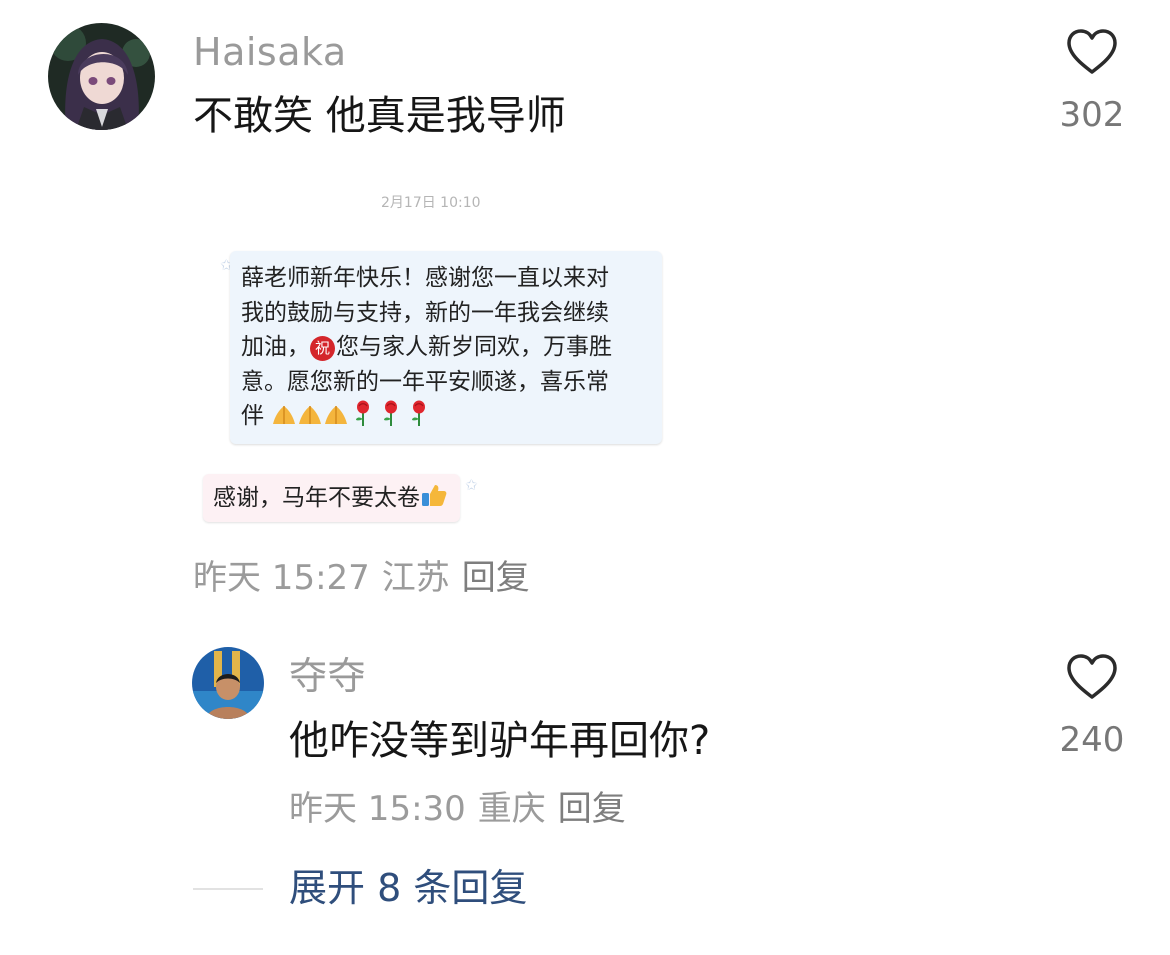 Image resolution: width=1170 pixels, height=955 pixels. Describe the element at coordinates (316, 498) in the screenshot. I see `received-text: 感谢，马年不要太卷` at that location.